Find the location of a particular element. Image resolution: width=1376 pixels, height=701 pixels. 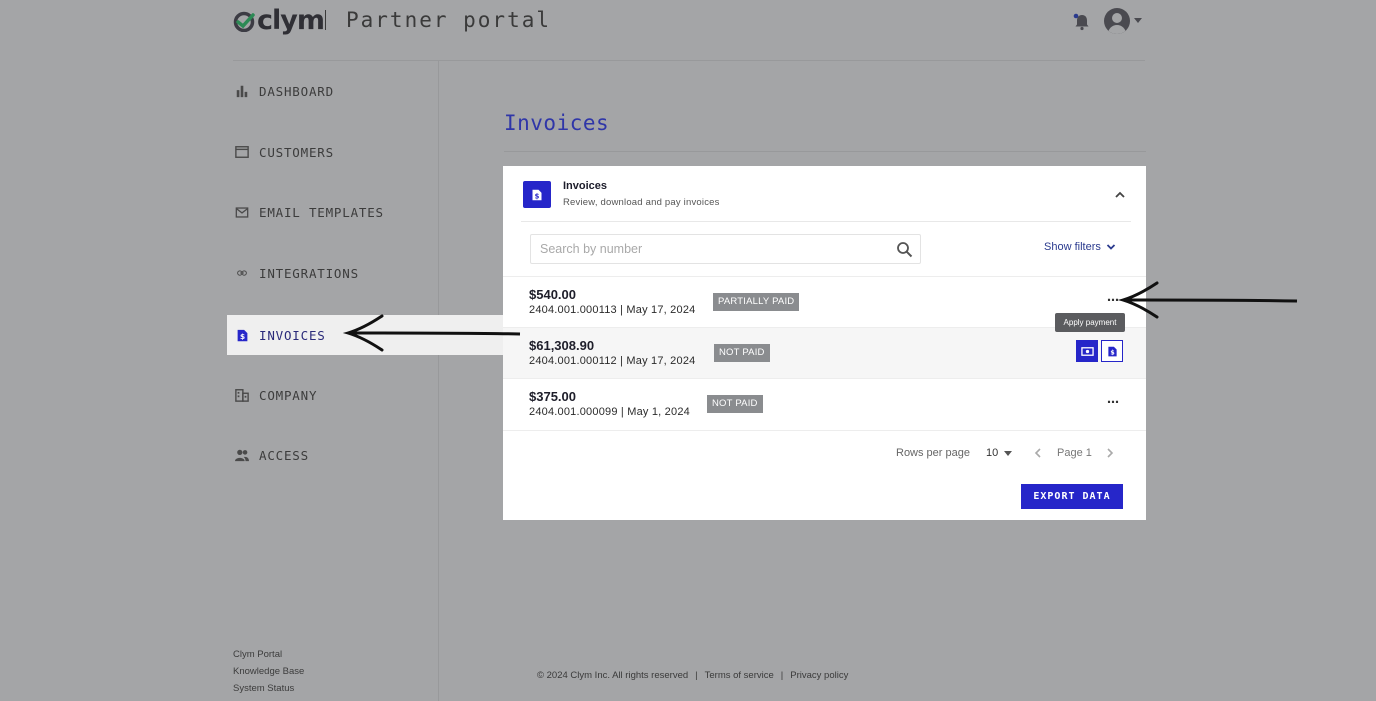

sidebar-item-integrations: INTEGRATIONS is located at coordinates (333, 273).